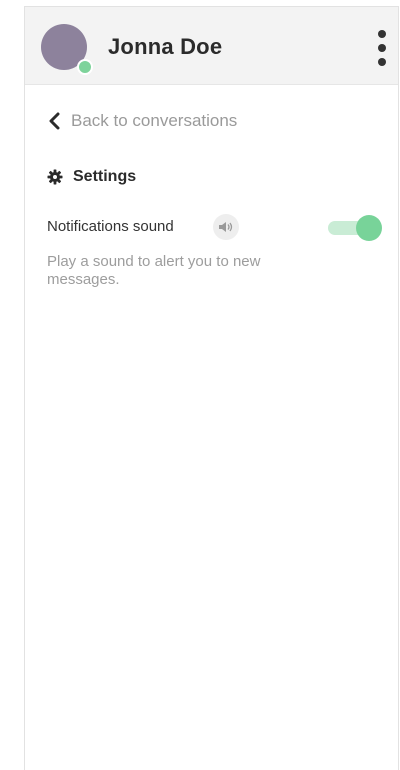 The width and height of the screenshot is (400, 770). I want to click on speaker-icon, so click(226, 227).